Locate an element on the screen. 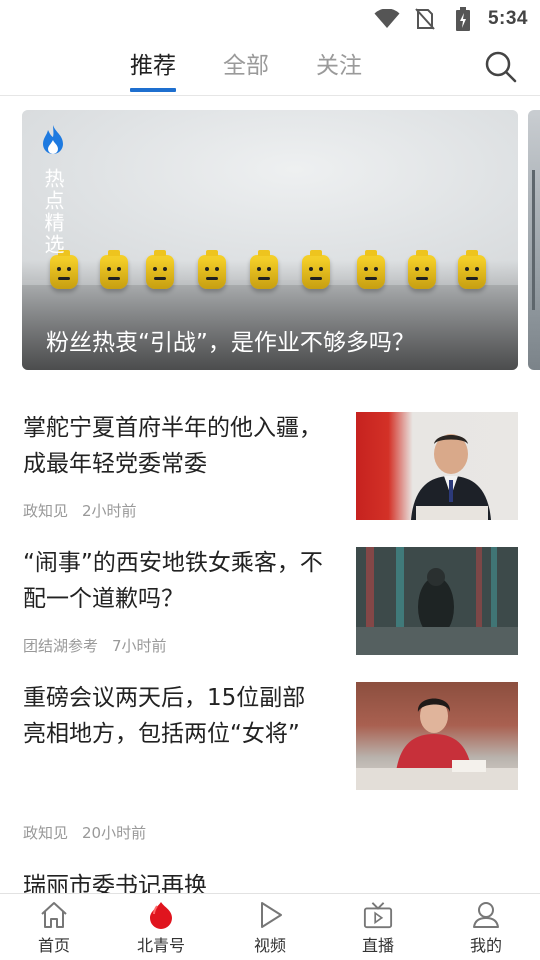 This screenshot has height=960, width=540. status-time: 5:34 is located at coordinates (507, 18).